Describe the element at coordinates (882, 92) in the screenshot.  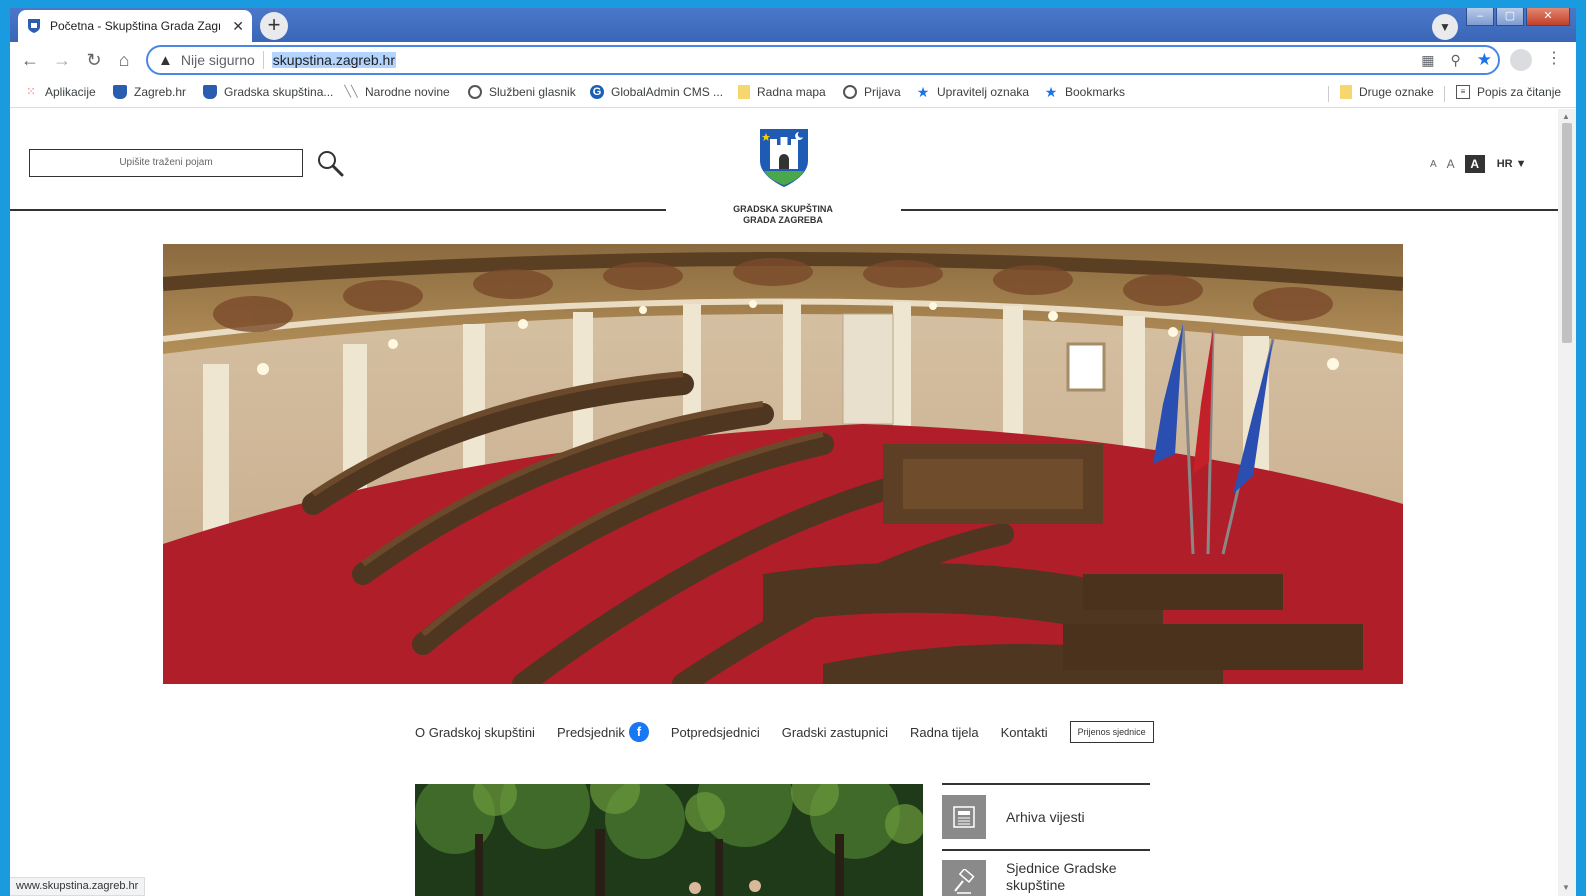
I see `bookmark-label: Prijava` at that location.